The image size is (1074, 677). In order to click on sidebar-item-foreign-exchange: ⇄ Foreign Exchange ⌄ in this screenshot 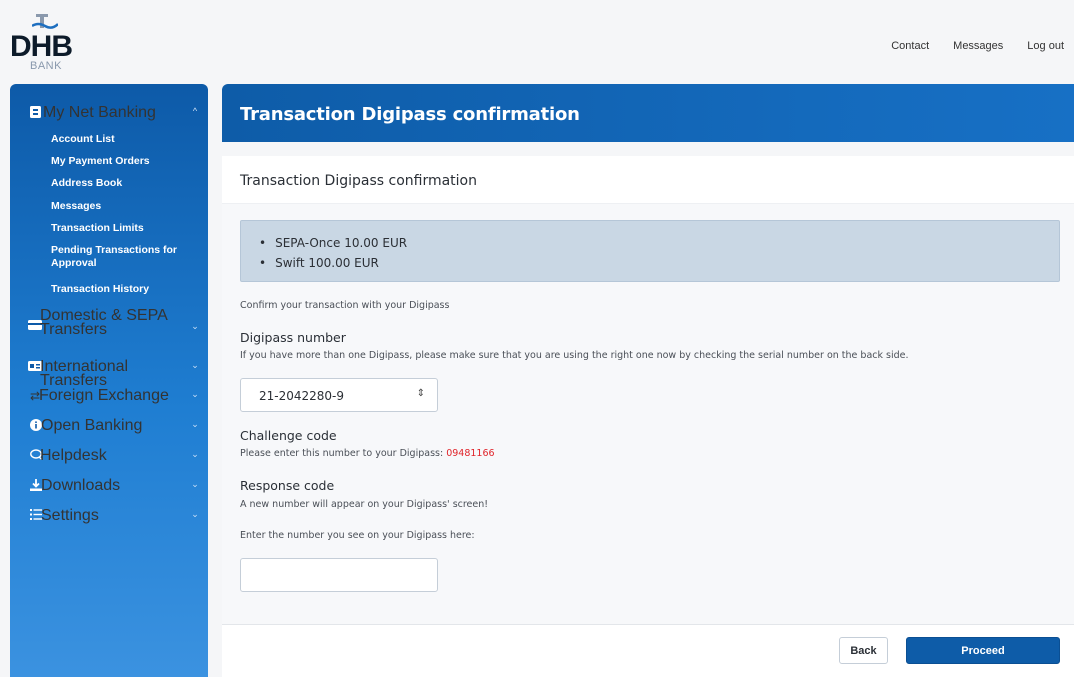, I will do `click(109, 395)`.